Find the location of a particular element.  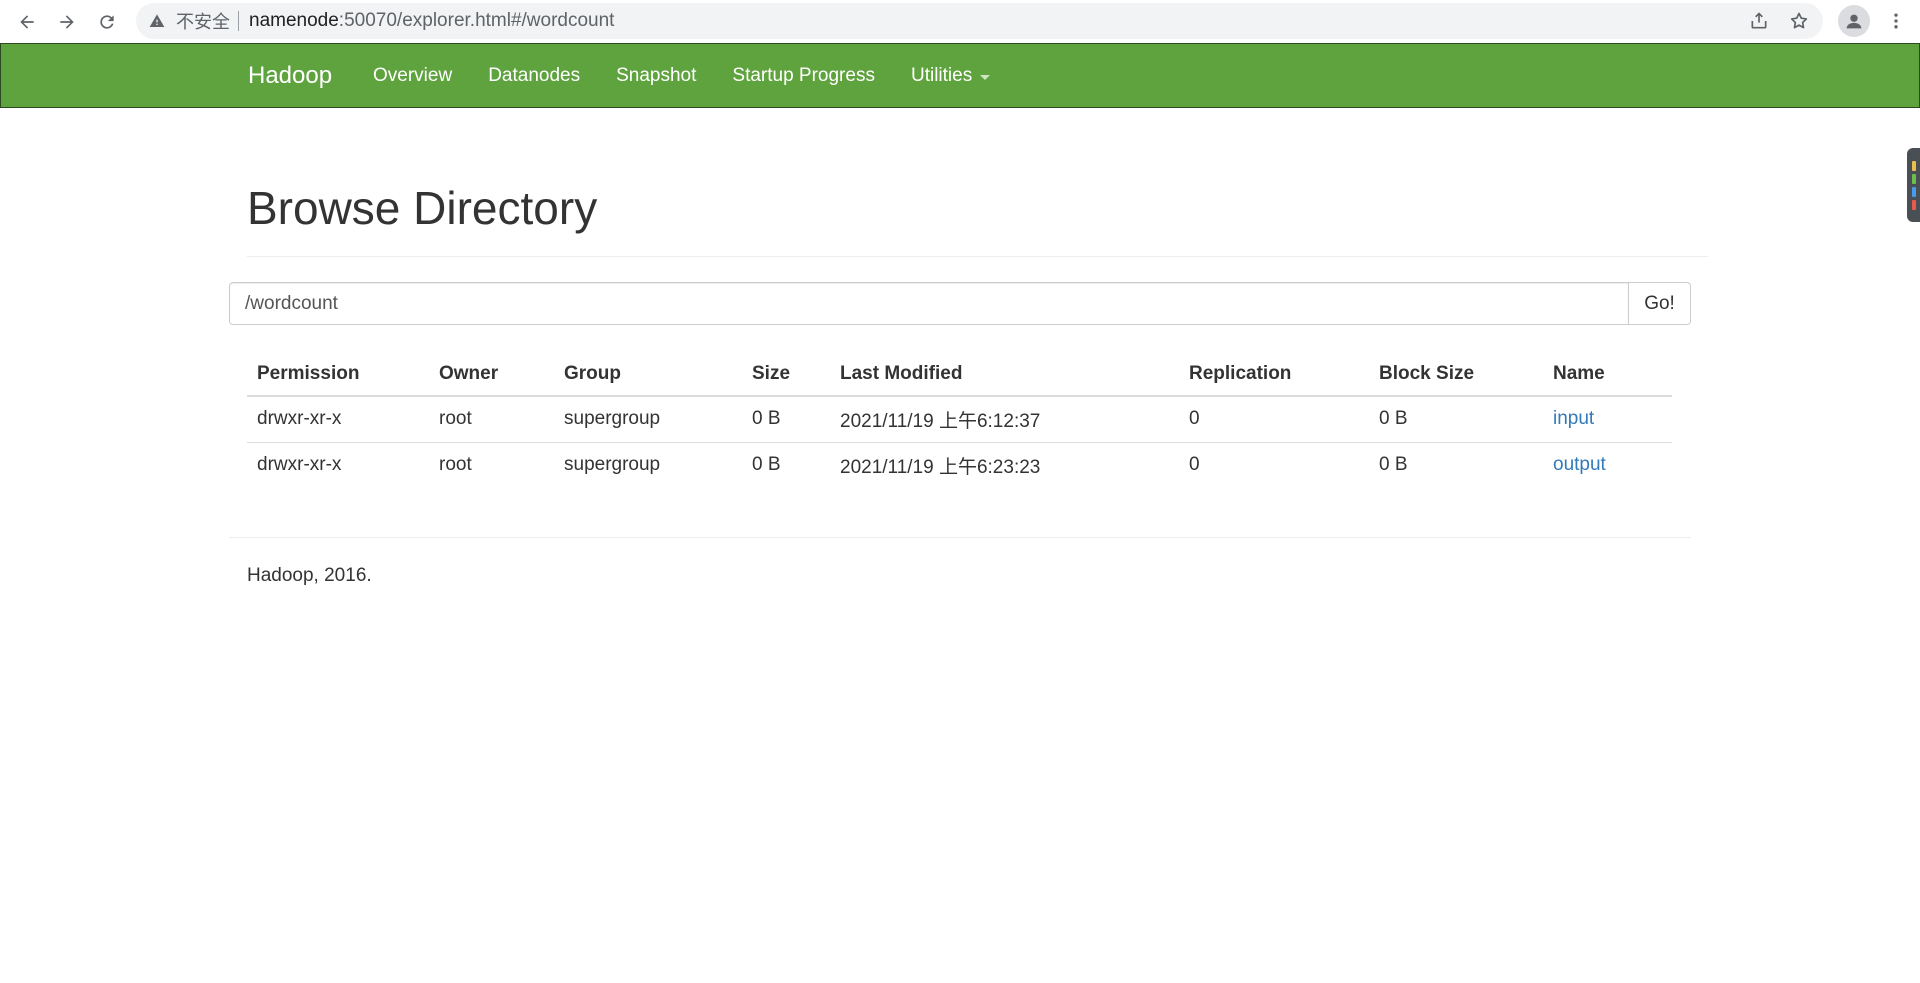

omnibox-actions is located at coordinates (1779, 21).